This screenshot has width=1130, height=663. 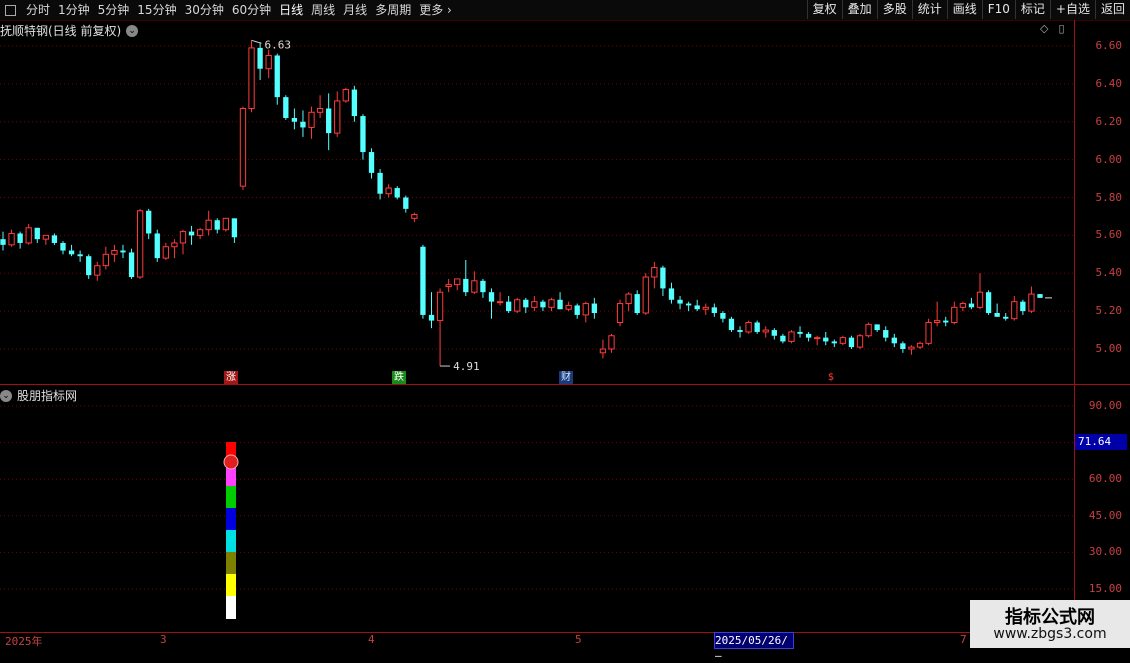 I want to click on pane-divider, so click(x=565, y=384).